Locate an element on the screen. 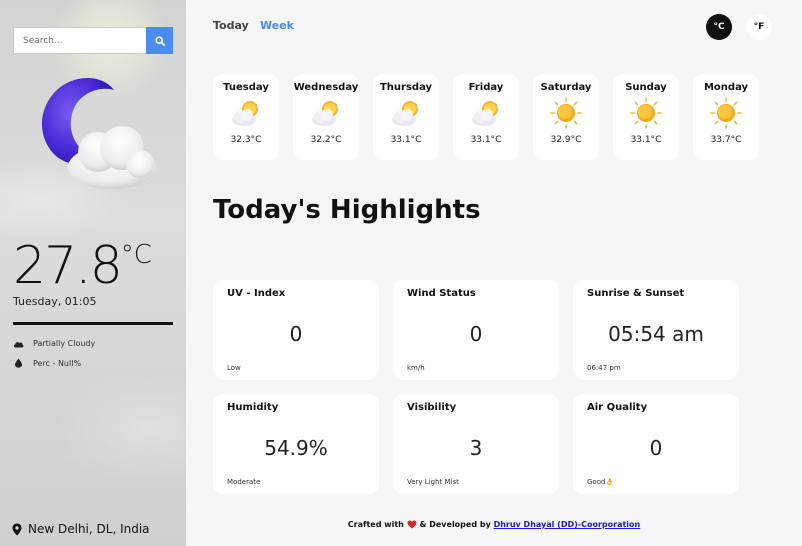 The image size is (802, 546). card-subtext: 06:47 pm is located at coordinates (604, 368).